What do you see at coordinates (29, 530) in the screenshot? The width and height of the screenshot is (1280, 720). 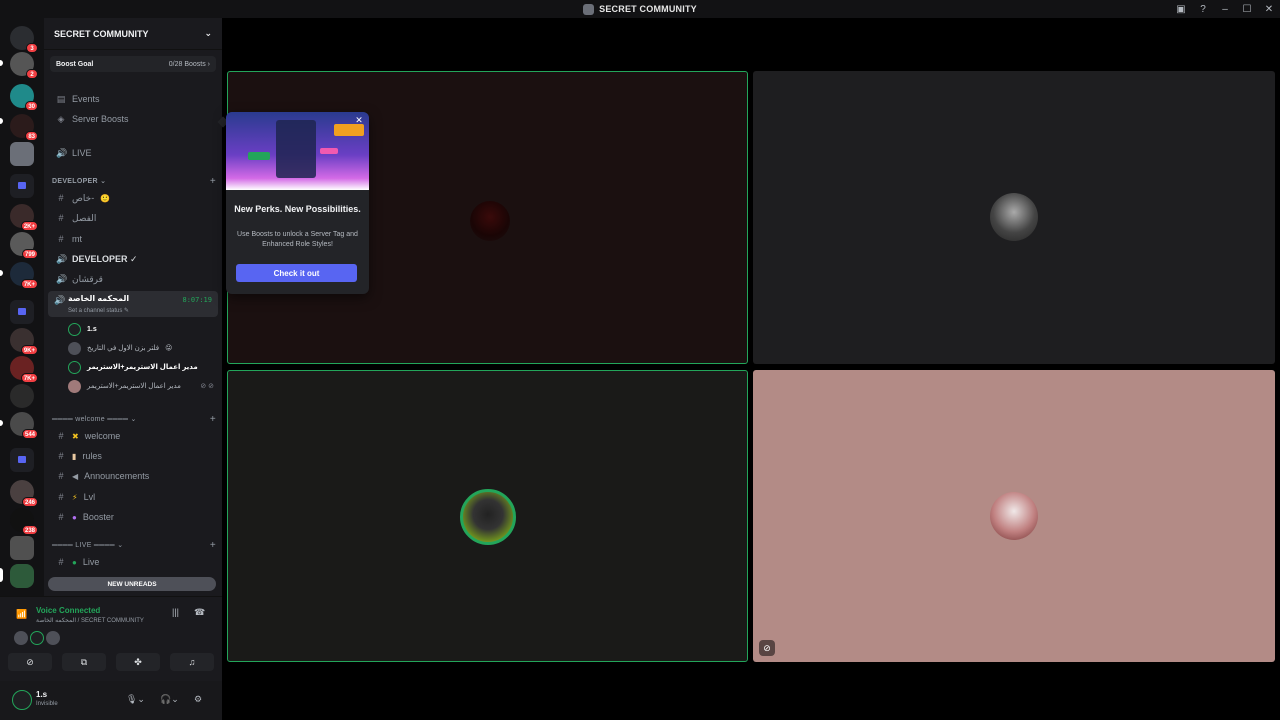 I see `server-badge: 238` at bounding box center [29, 530].